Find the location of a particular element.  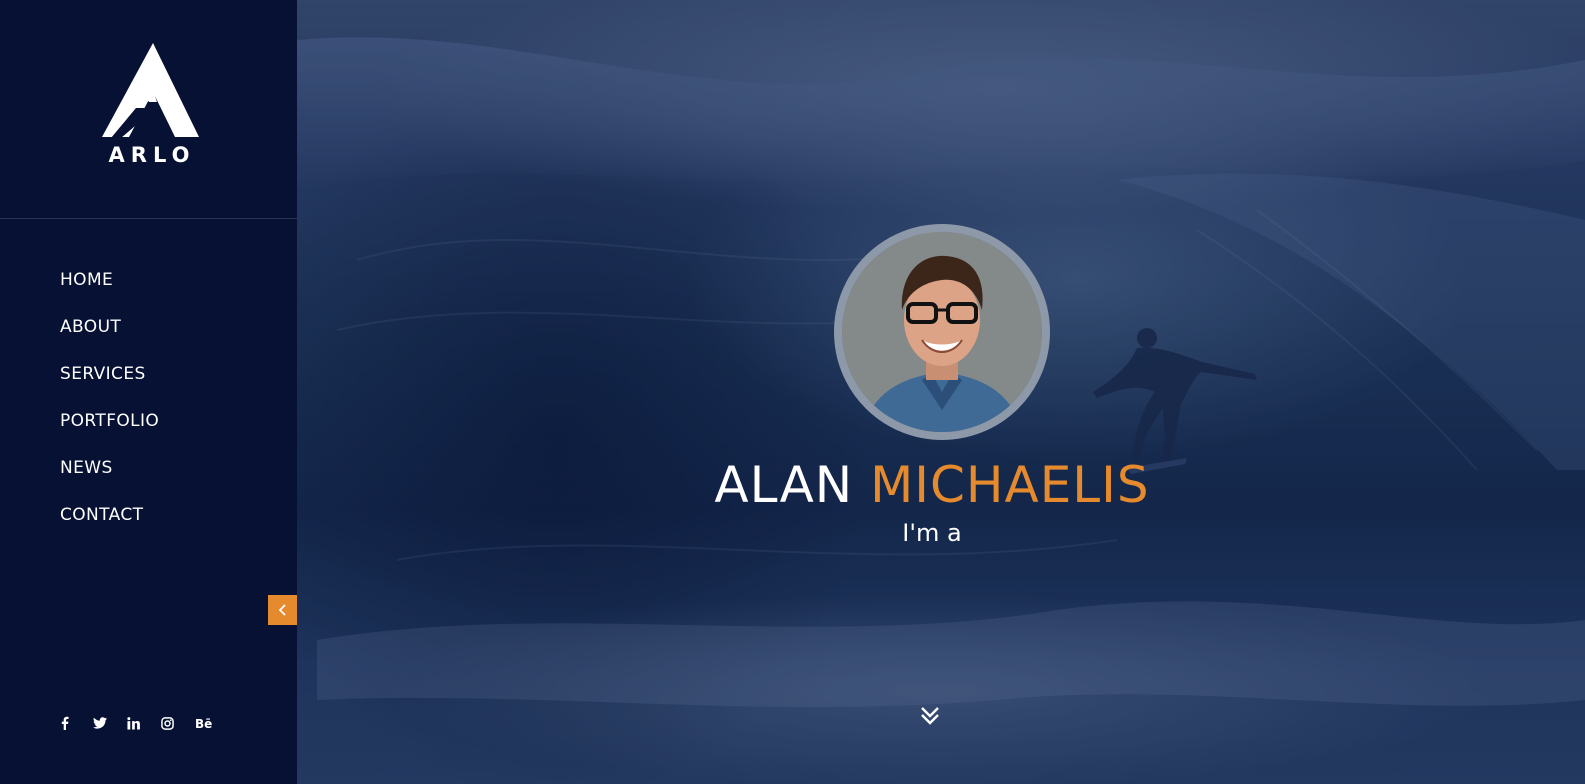

nav-item-contact: CONTACT is located at coordinates (109, 523).